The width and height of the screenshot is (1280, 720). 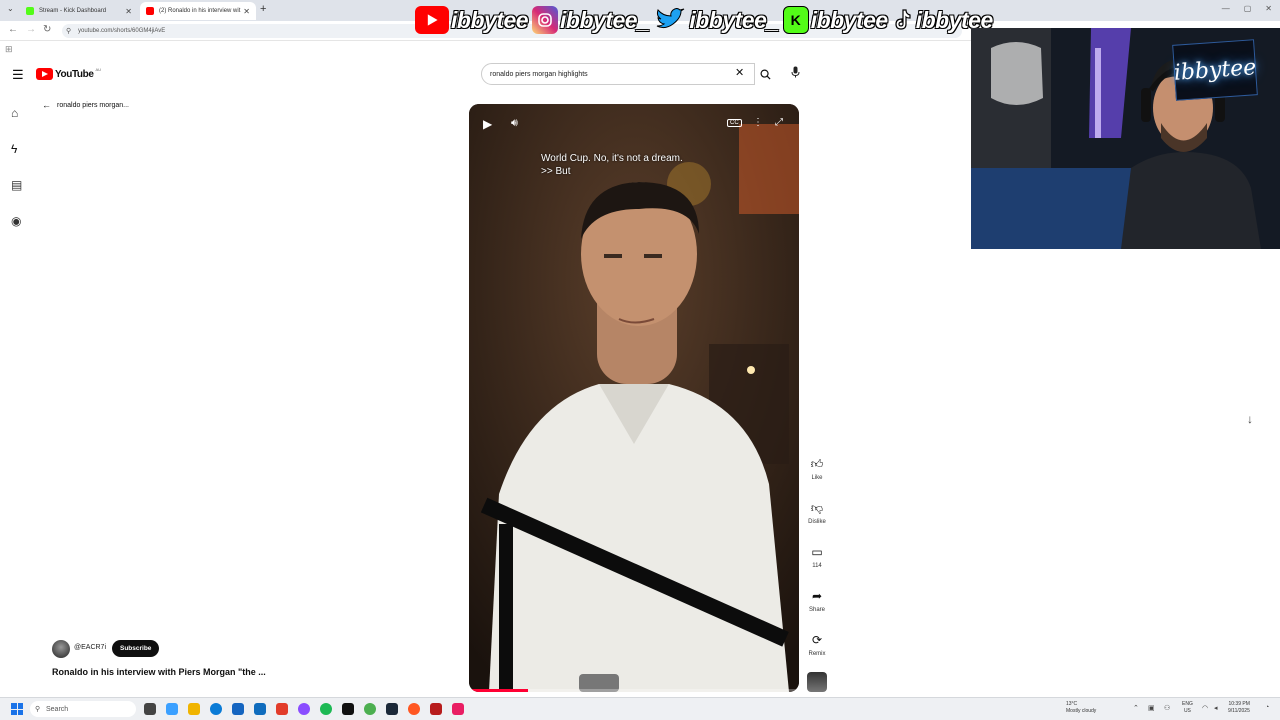 What do you see at coordinates (817, 644) in the screenshot?
I see `remix-button: ⟳ Remix` at bounding box center [817, 644].